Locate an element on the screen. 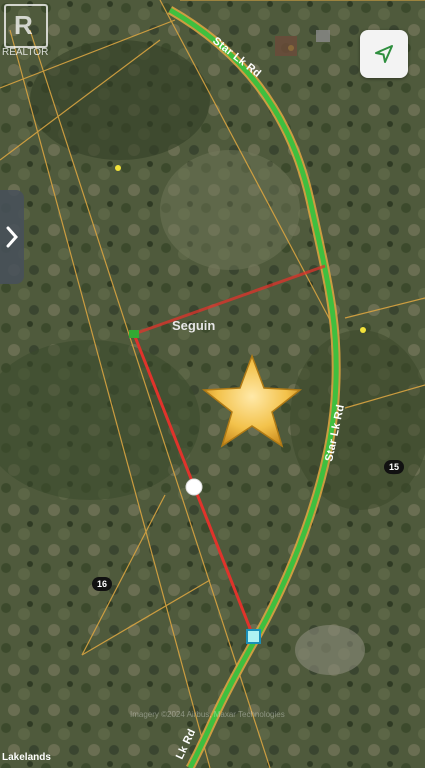 Image resolution: width=425 pixels, height=768 pixels. locate-me-button is located at coordinates (384, 54).